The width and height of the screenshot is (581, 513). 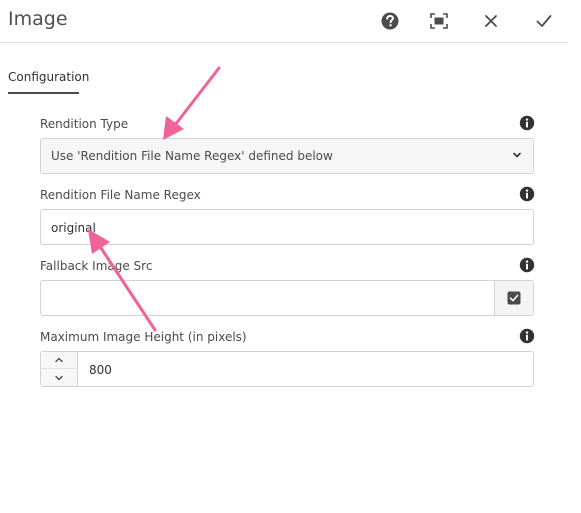 I want to click on max-height-label: Maximum Image Height (in pixels), so click(x=143, y=337).